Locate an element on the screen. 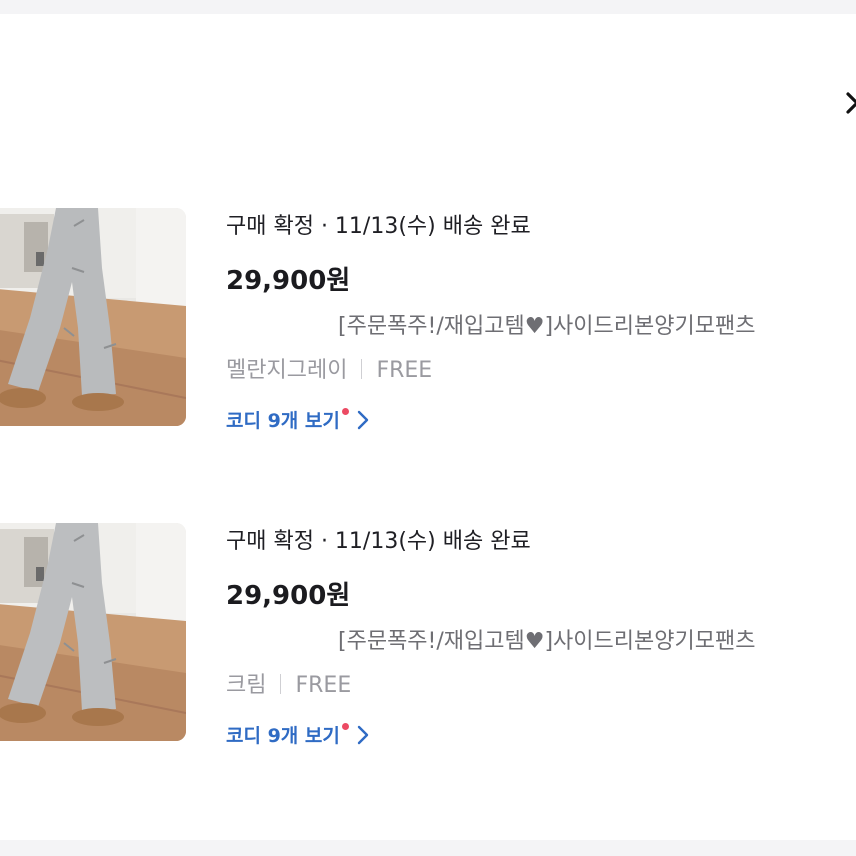 The image size is (856, 856). product-options: 크림 FREE is located at coordinates (288, 683).